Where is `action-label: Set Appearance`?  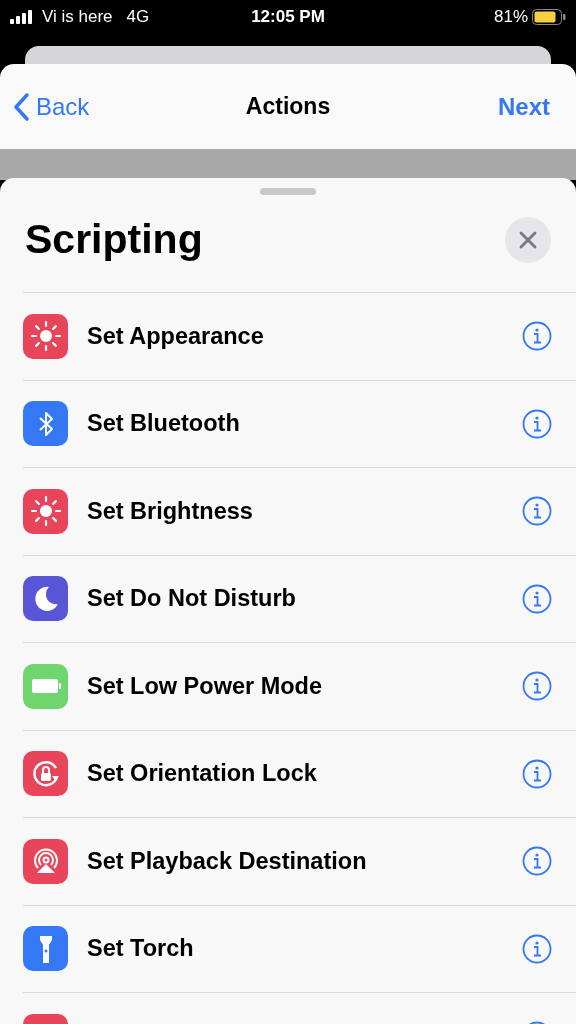 action-label: Set Appearance is located at coordinates (175, 336).